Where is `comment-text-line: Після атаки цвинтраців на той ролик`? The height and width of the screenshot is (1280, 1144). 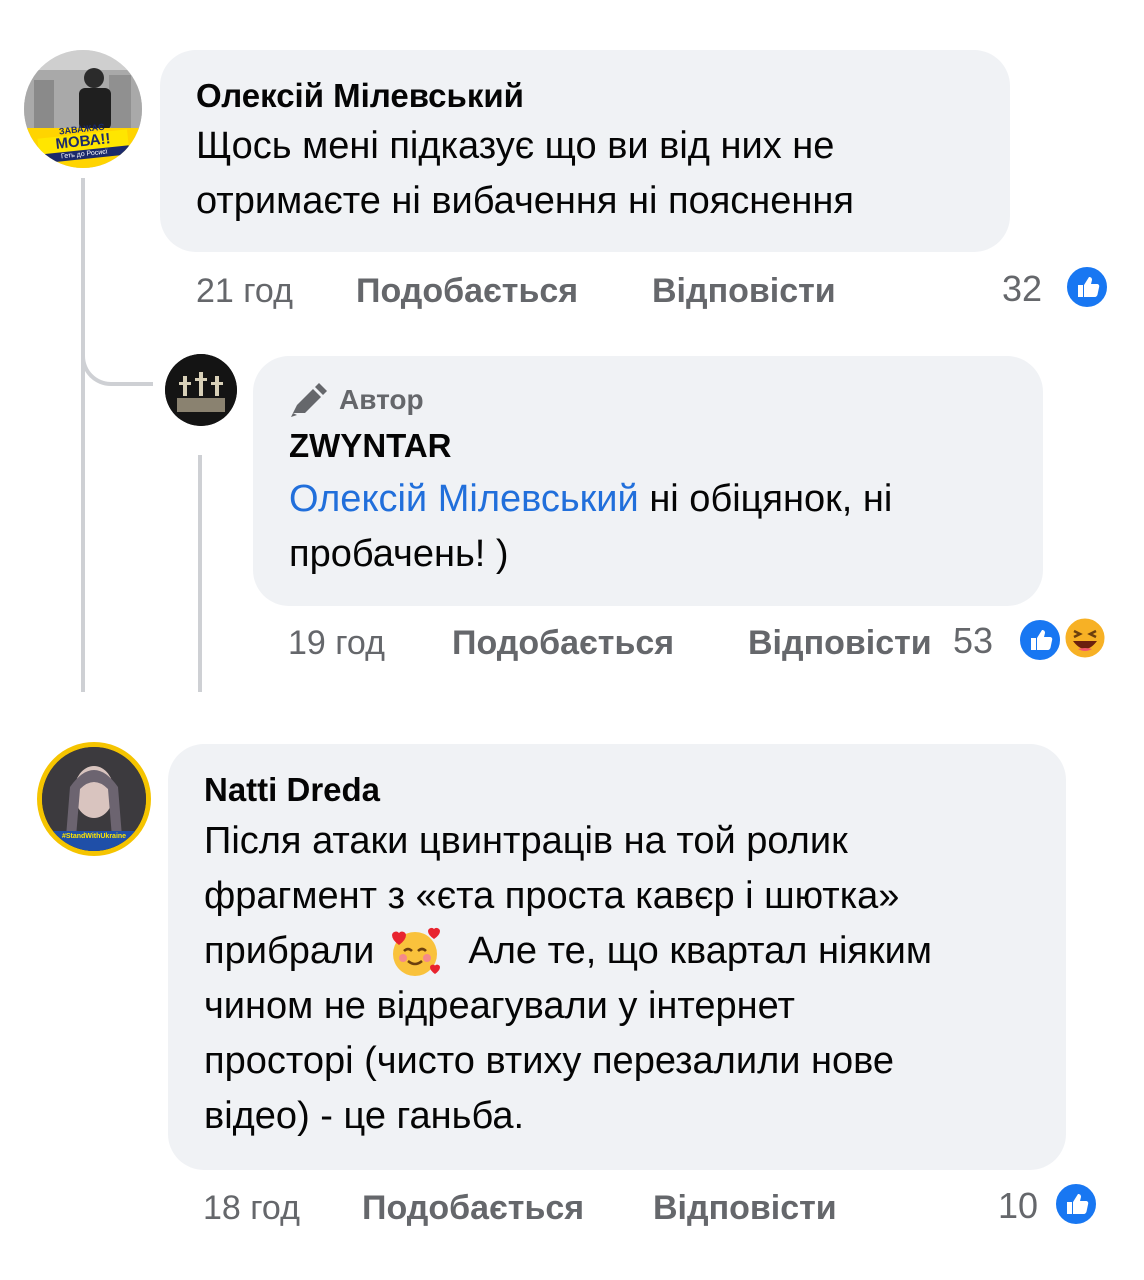
comment-text-line: Після атаки цвинтраців на той ролик is located at coordinates (526, 841).